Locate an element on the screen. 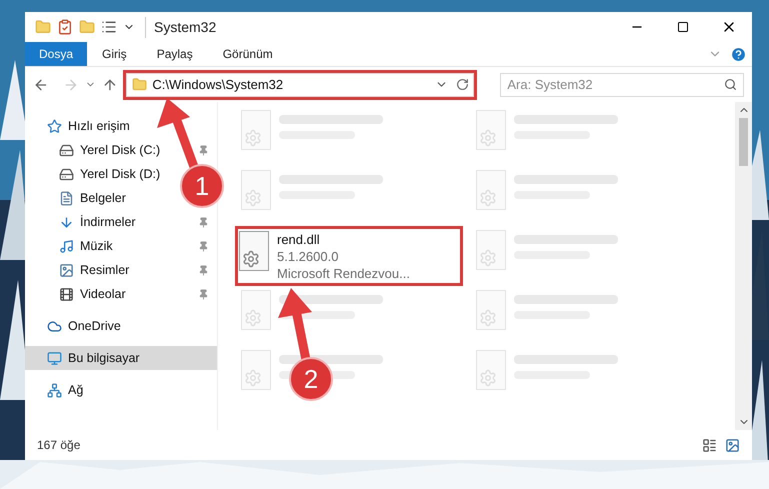  nav-item: Belgeler is located at coordinates (103, 198).